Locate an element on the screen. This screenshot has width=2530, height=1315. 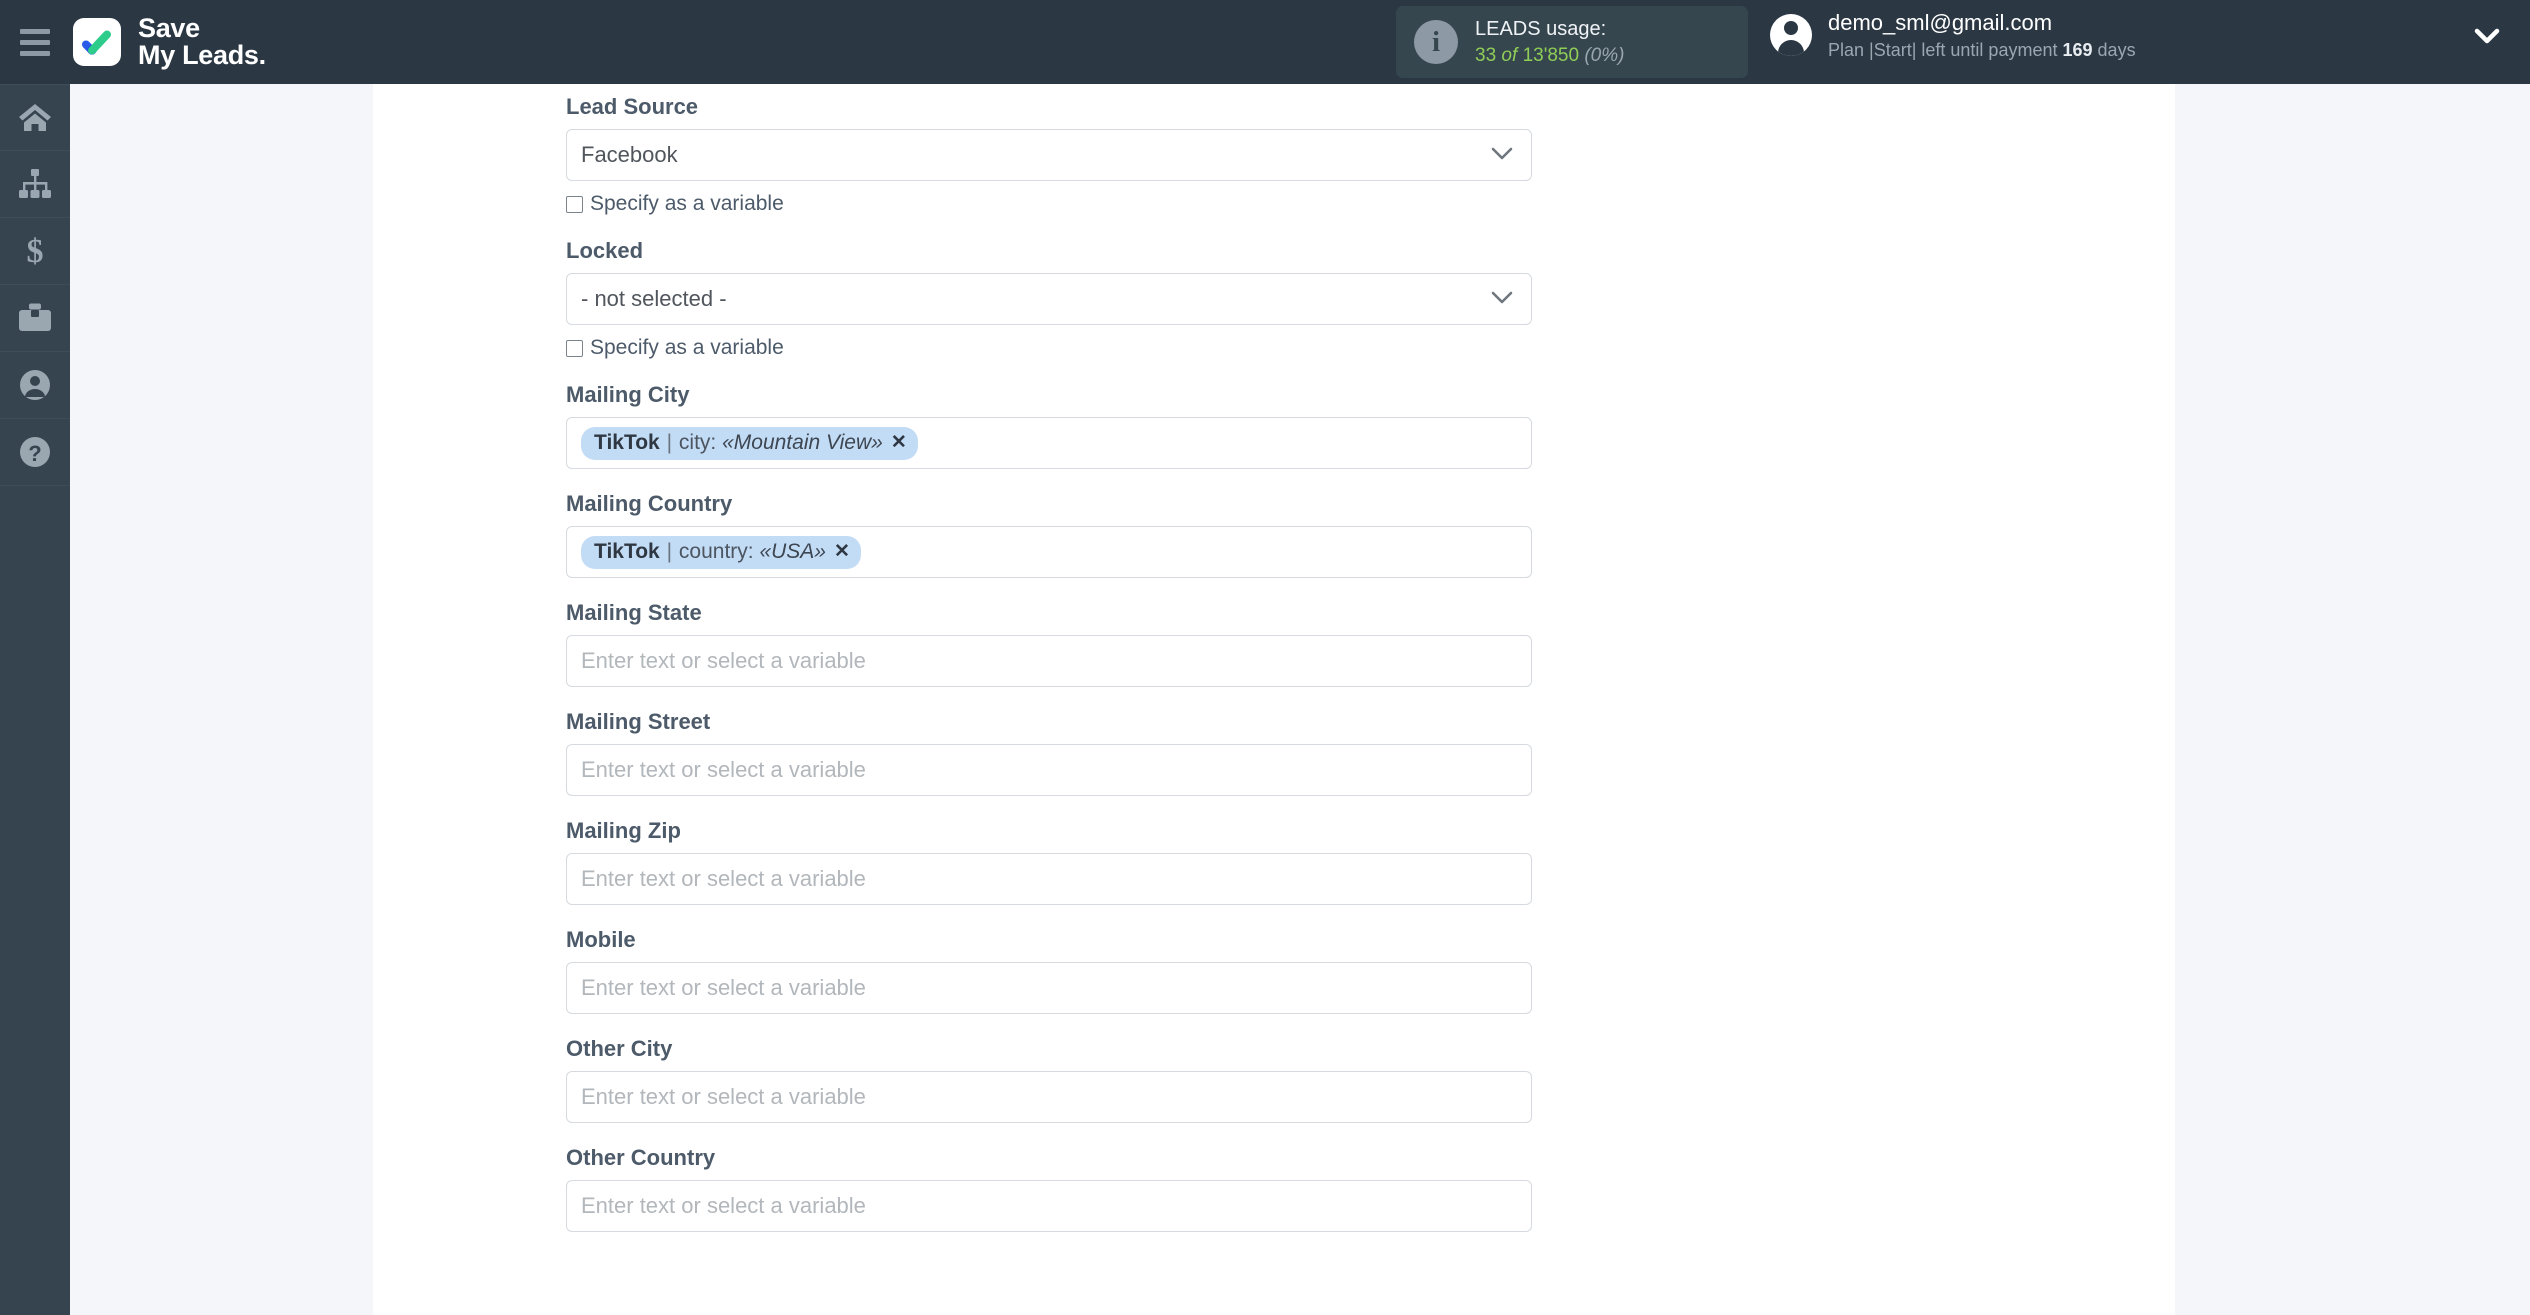
sidebar-item-billing: $ is located at coordinates (35, 251).